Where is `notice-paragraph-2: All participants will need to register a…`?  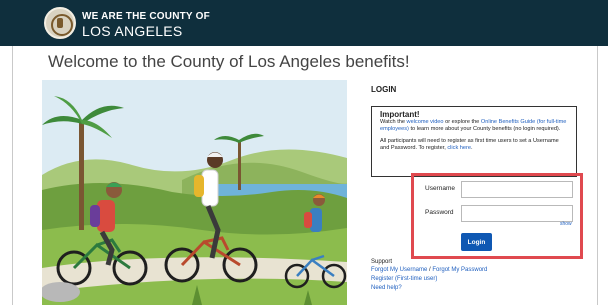 notice-paragraph-2: All participants will need to register a… is located at coordinates (474, 145).